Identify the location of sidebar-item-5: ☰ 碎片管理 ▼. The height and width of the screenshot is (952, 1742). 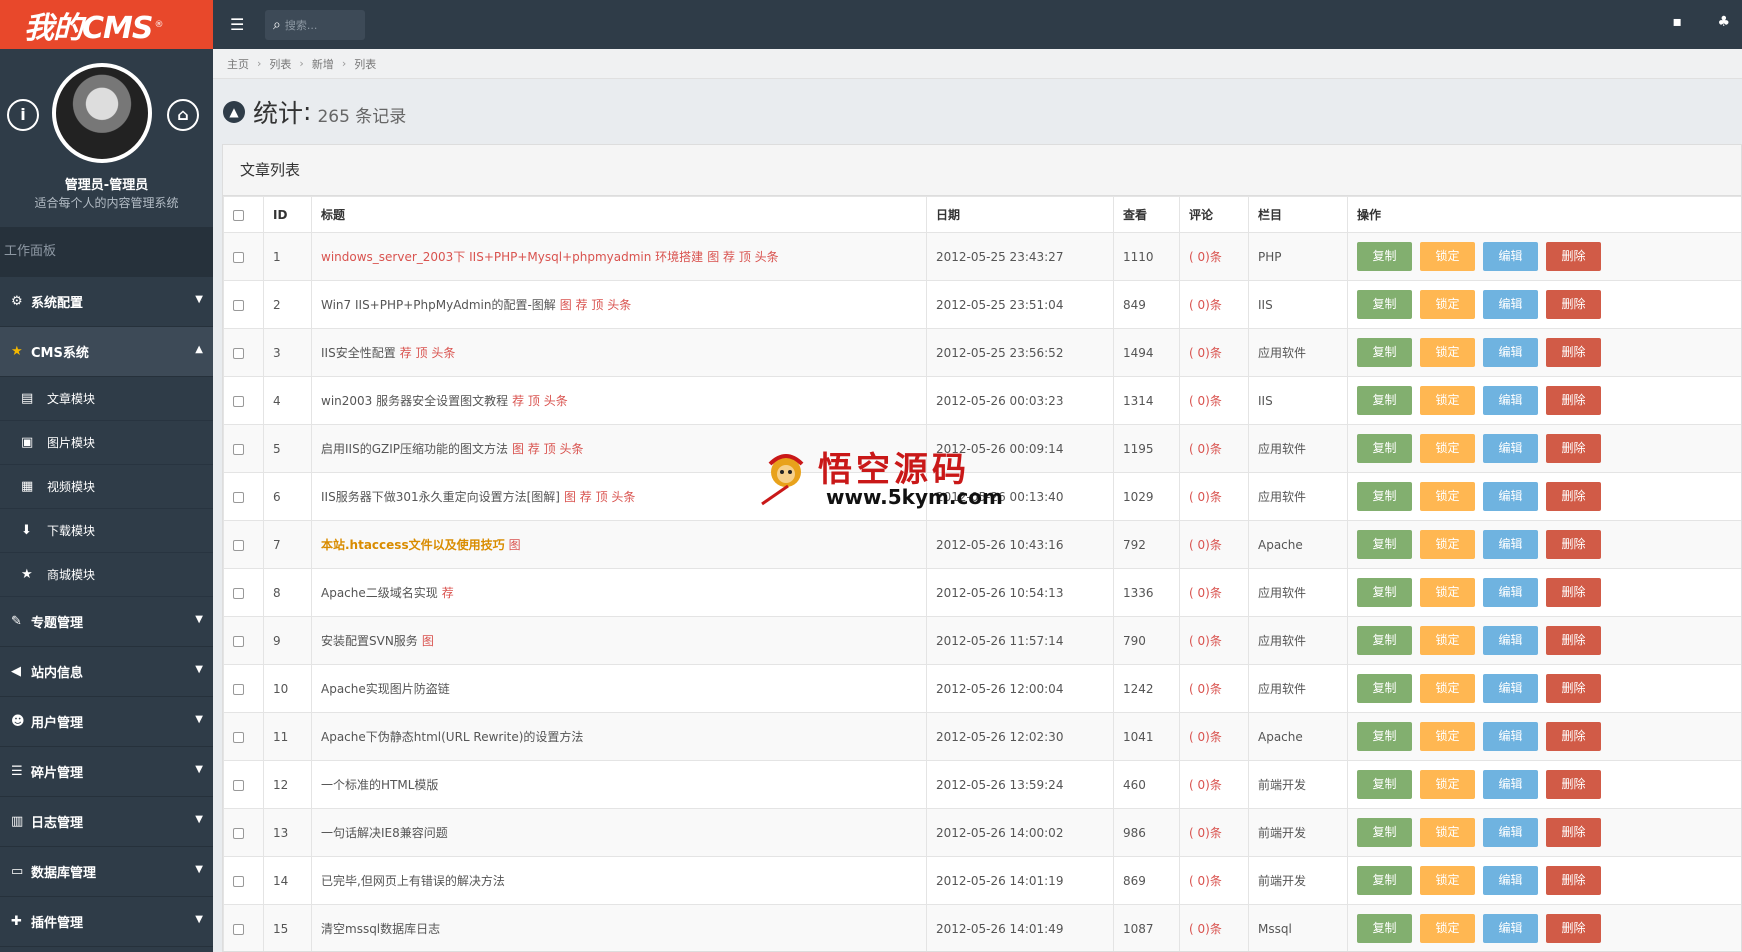
(106, 772).